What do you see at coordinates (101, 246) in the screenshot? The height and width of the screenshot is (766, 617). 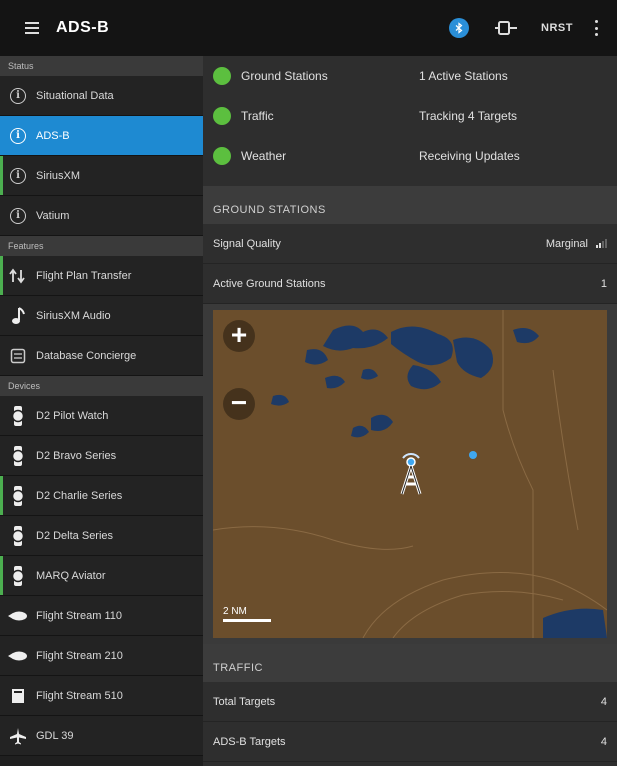 I see `section-header-features: Features` at bounding box center [101, 246].